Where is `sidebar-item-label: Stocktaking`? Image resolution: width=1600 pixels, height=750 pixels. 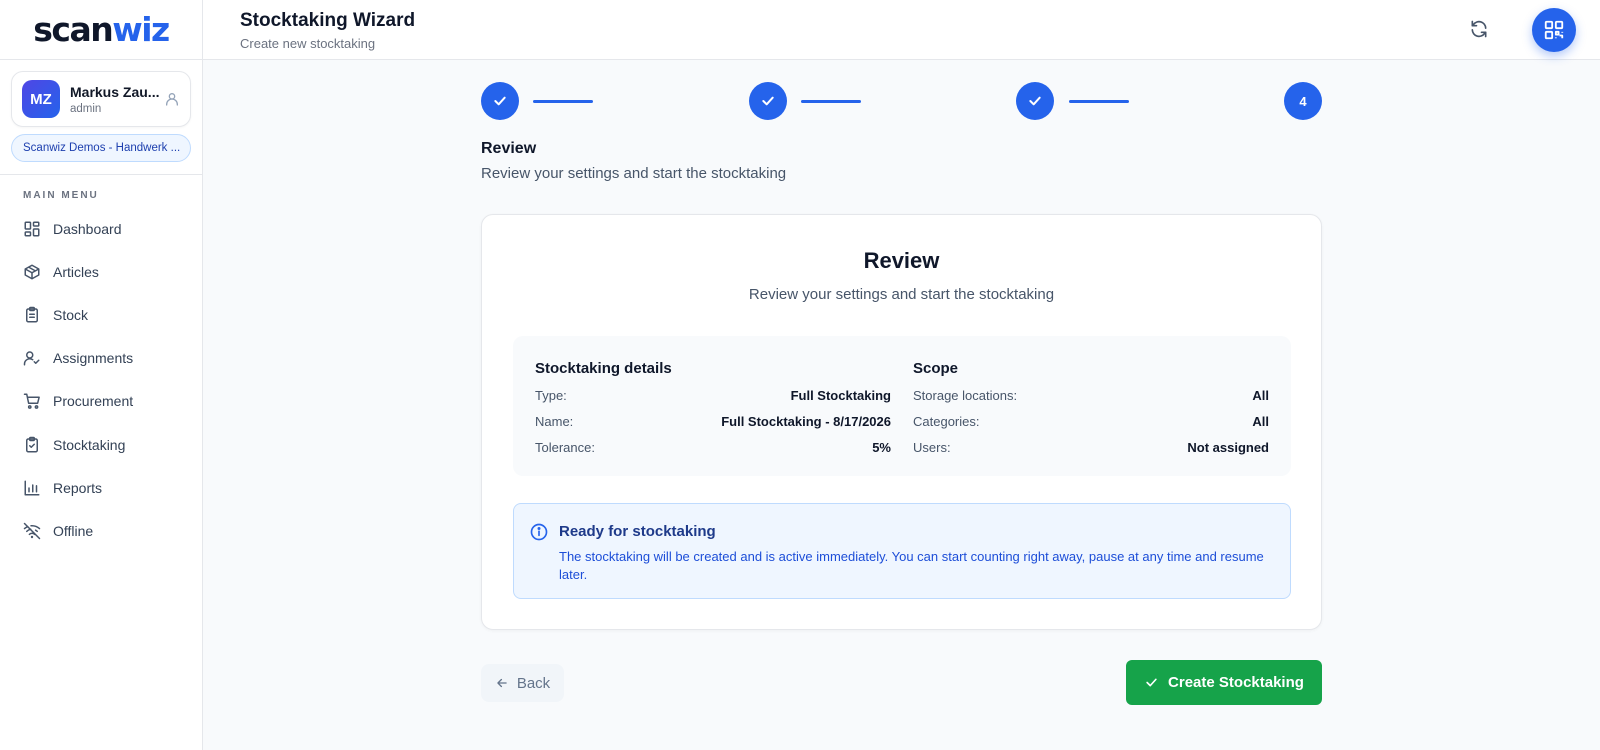 sidebar-item-label: Stocktaking is located at coordinates (89, 444).